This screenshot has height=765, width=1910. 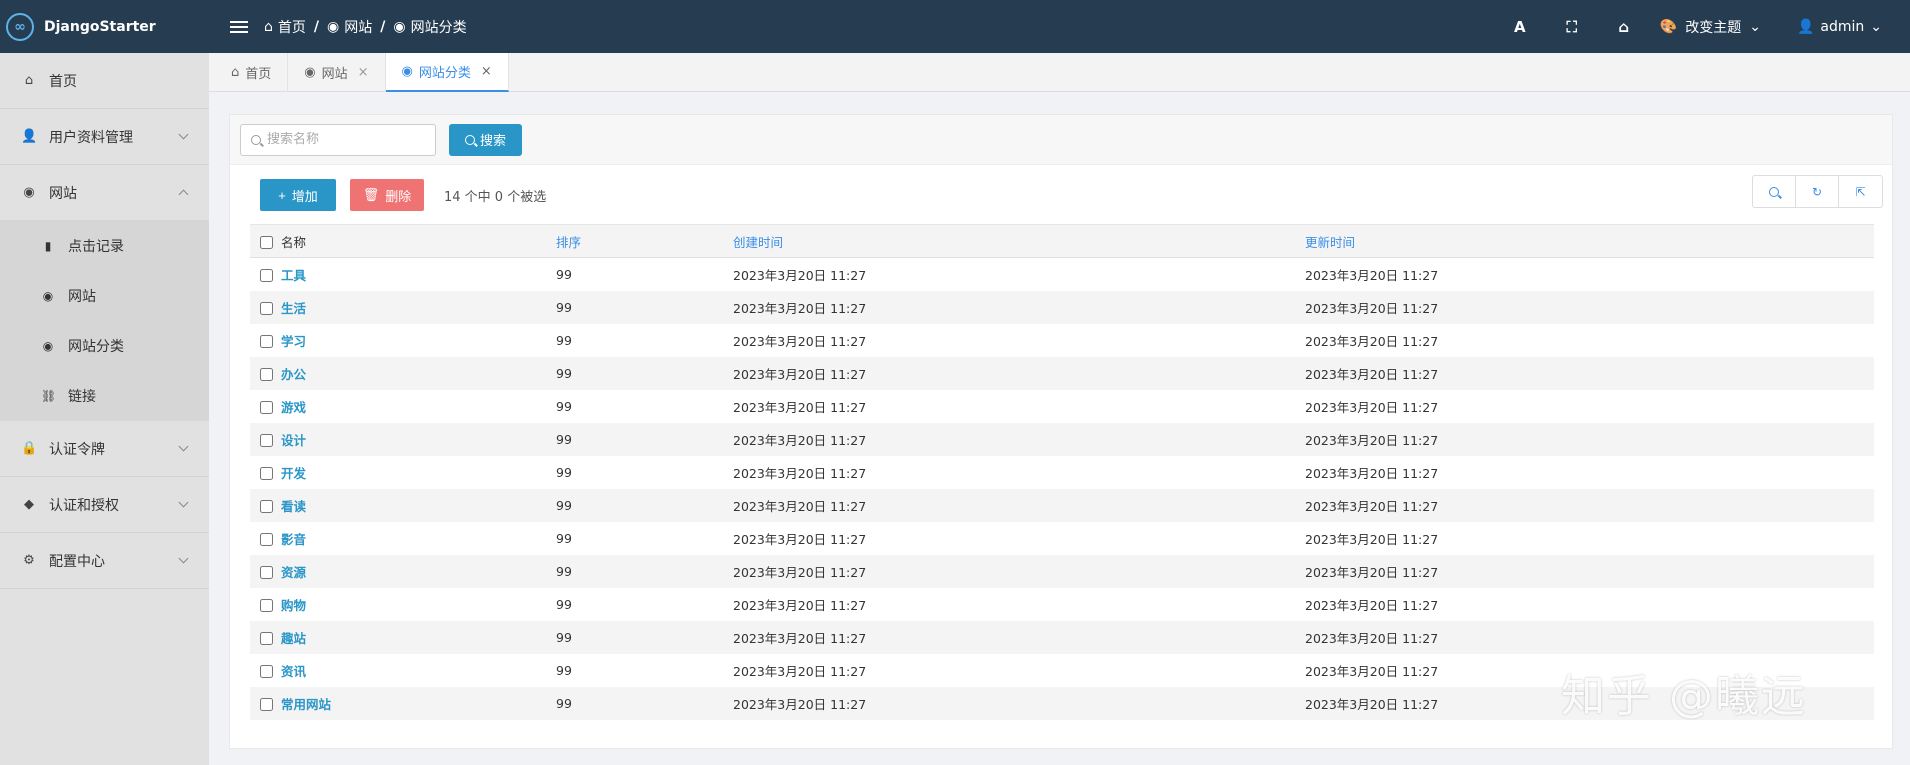 I want to click on refresh-button: ↻, so click(x=1817, y=191).